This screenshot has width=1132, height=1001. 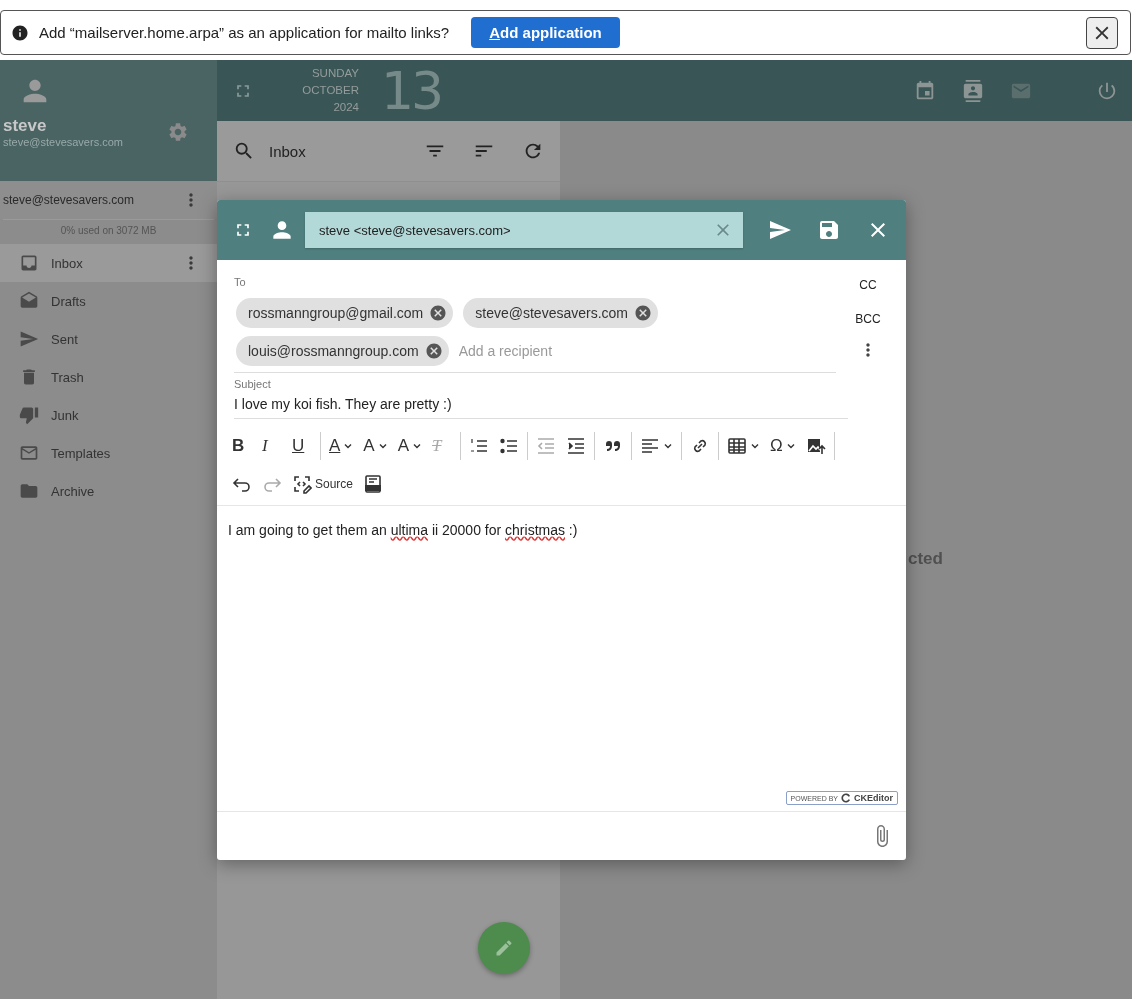 What do you see at coordinates (373, 484) in the screenshot?
I see `html-embed-icon` at bounding box center [373, 484].